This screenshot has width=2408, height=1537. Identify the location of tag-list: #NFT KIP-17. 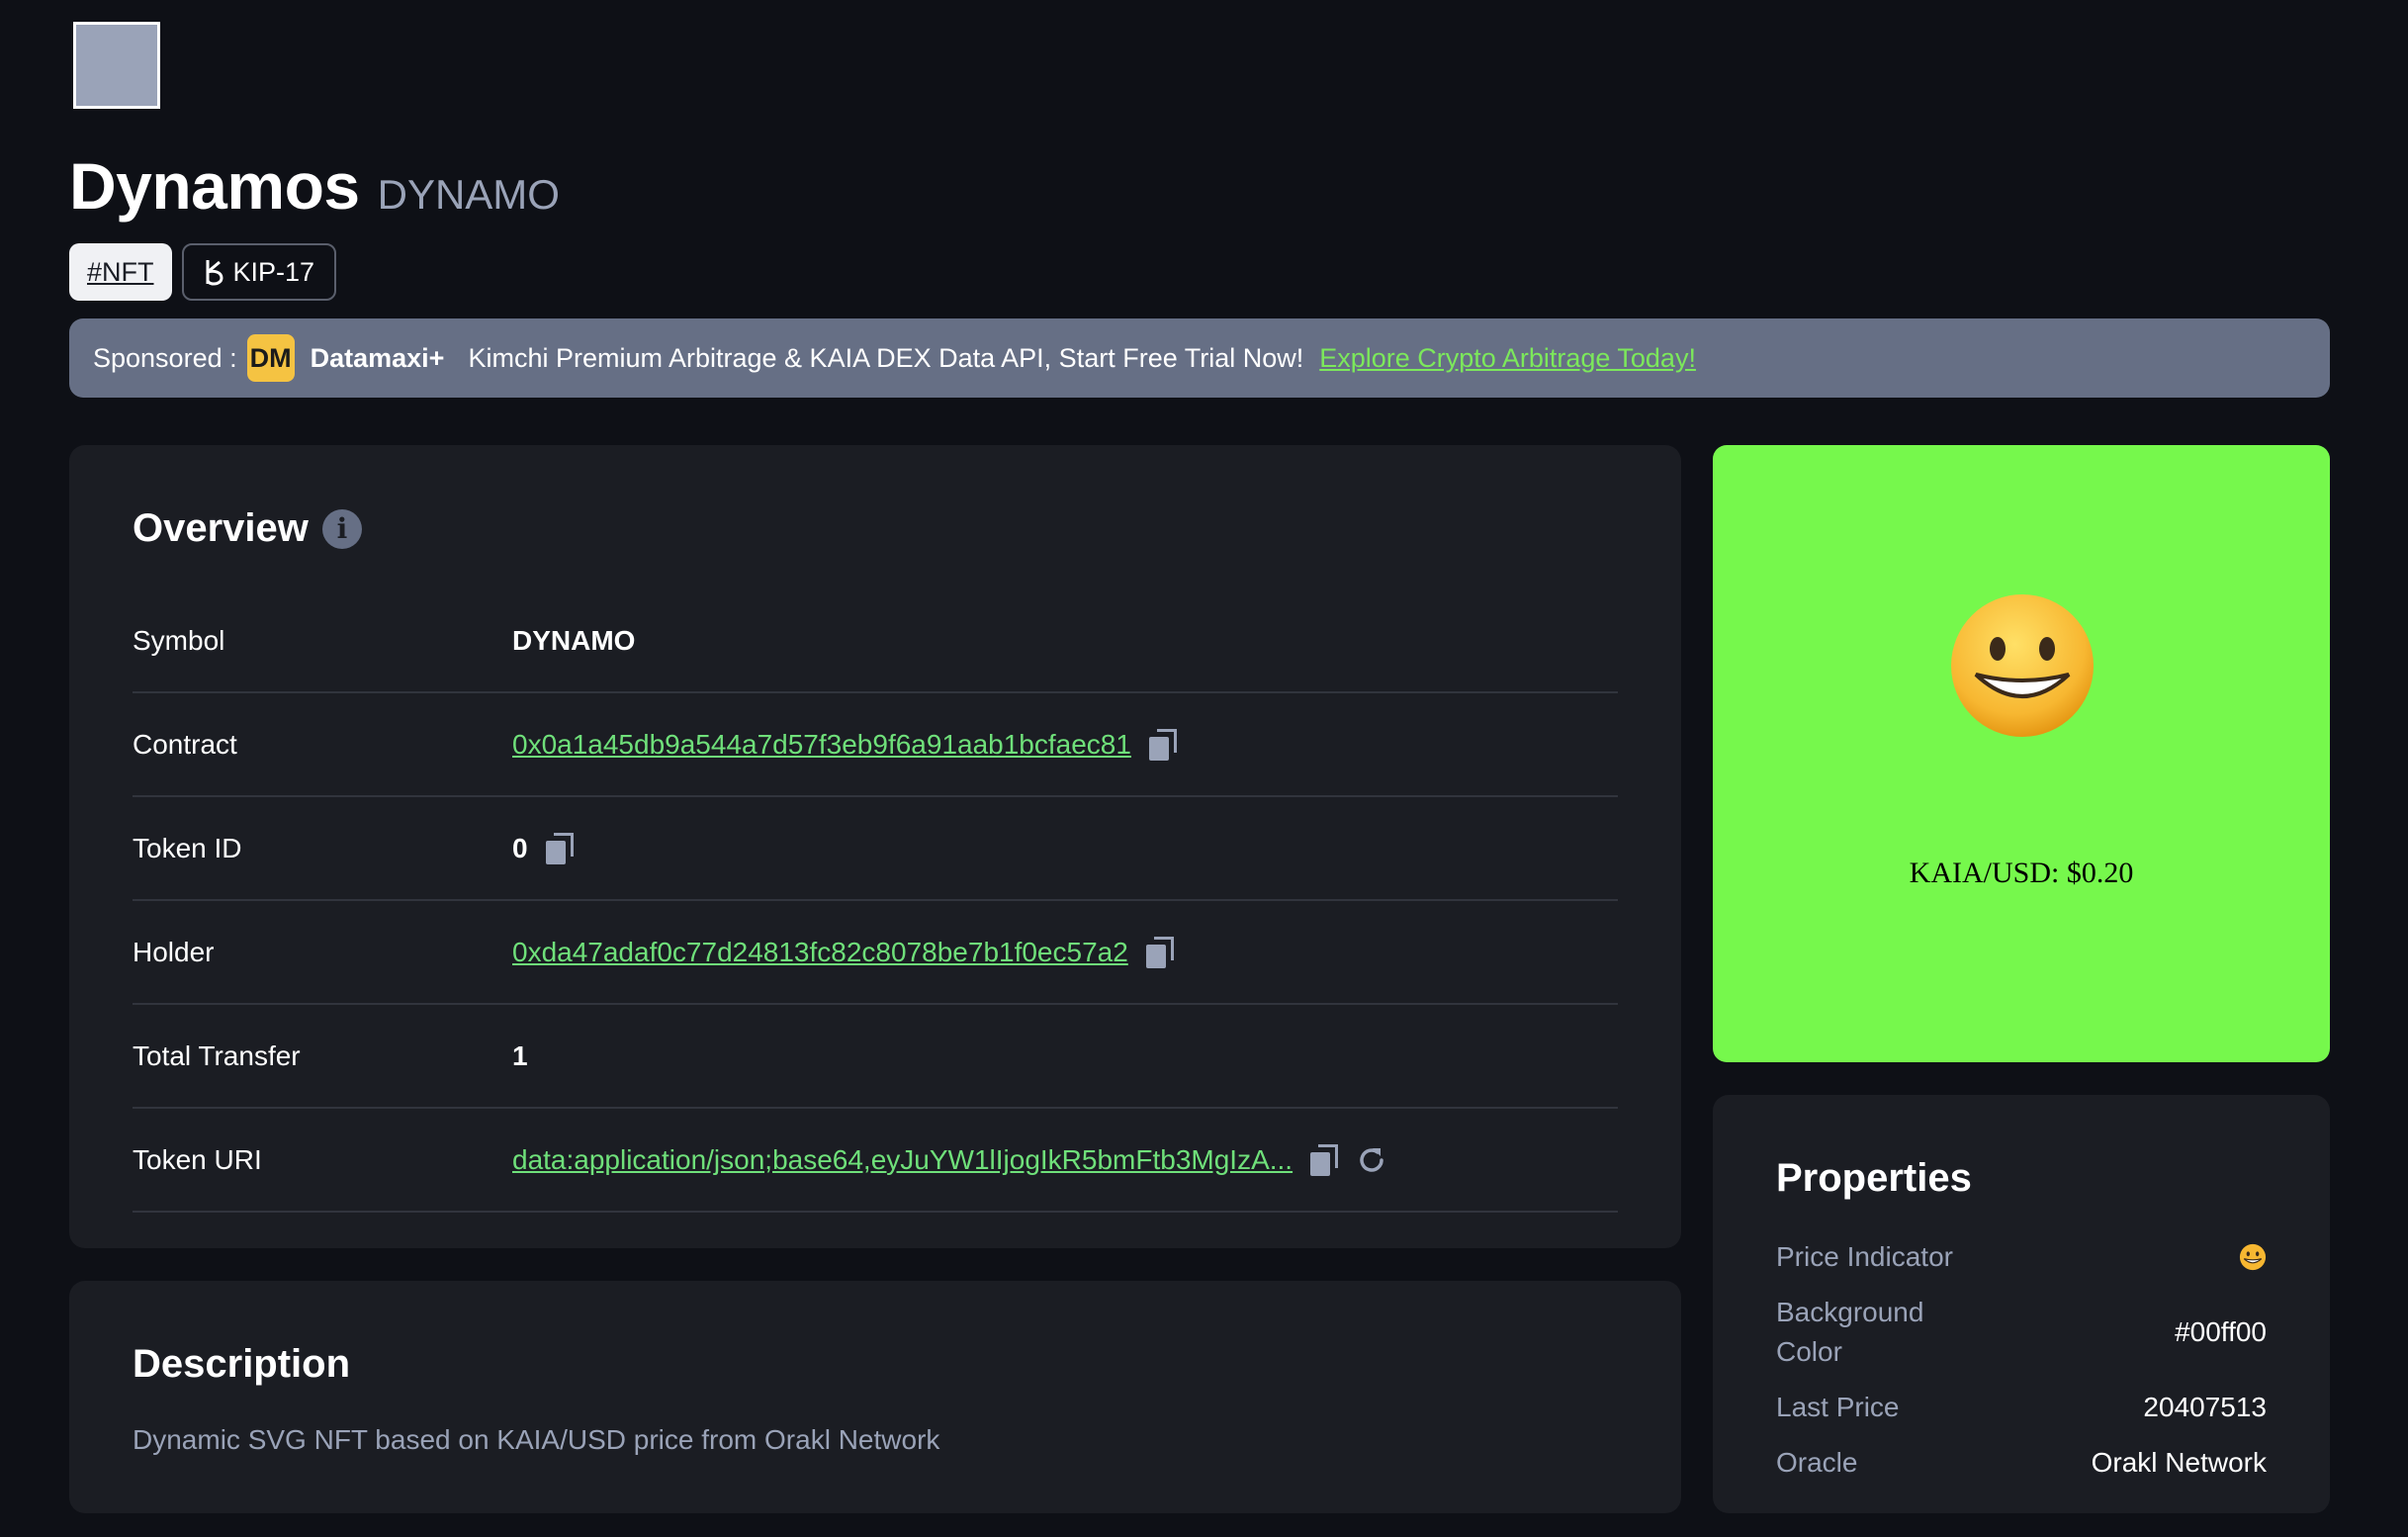
(203, 272).